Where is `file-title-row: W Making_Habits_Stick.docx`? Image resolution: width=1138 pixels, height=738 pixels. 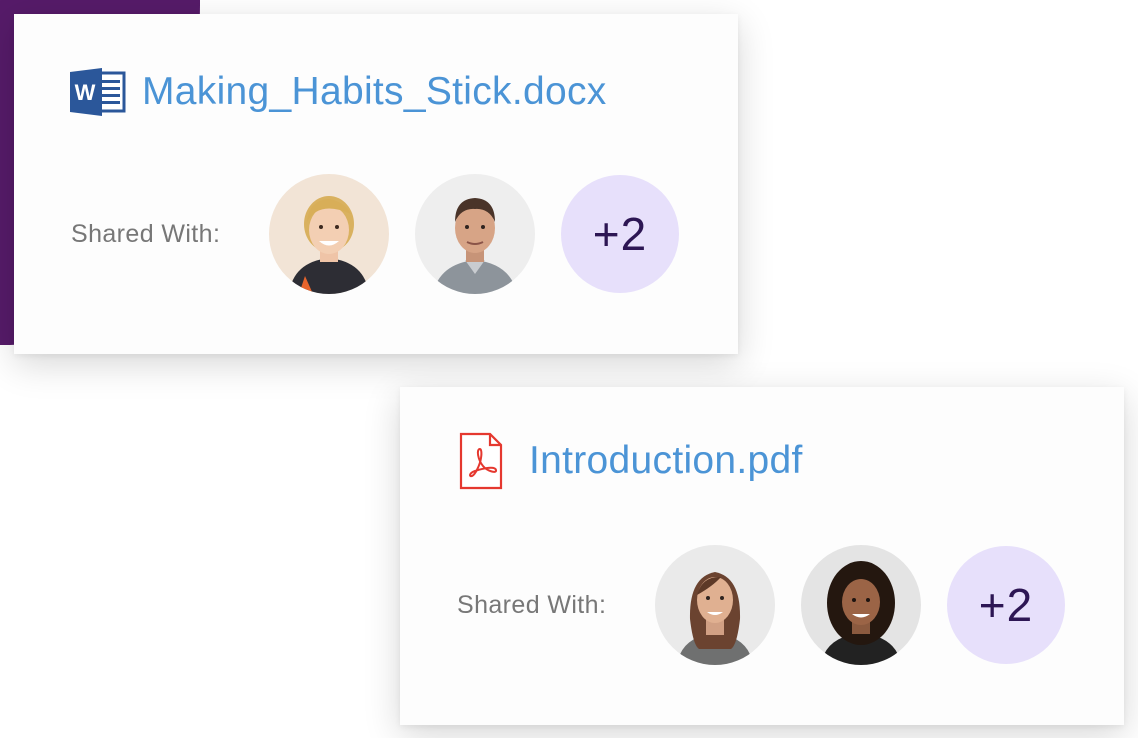 file-title-row: W Making_Habits_Stick.docx is located at coordinates (338, 92).